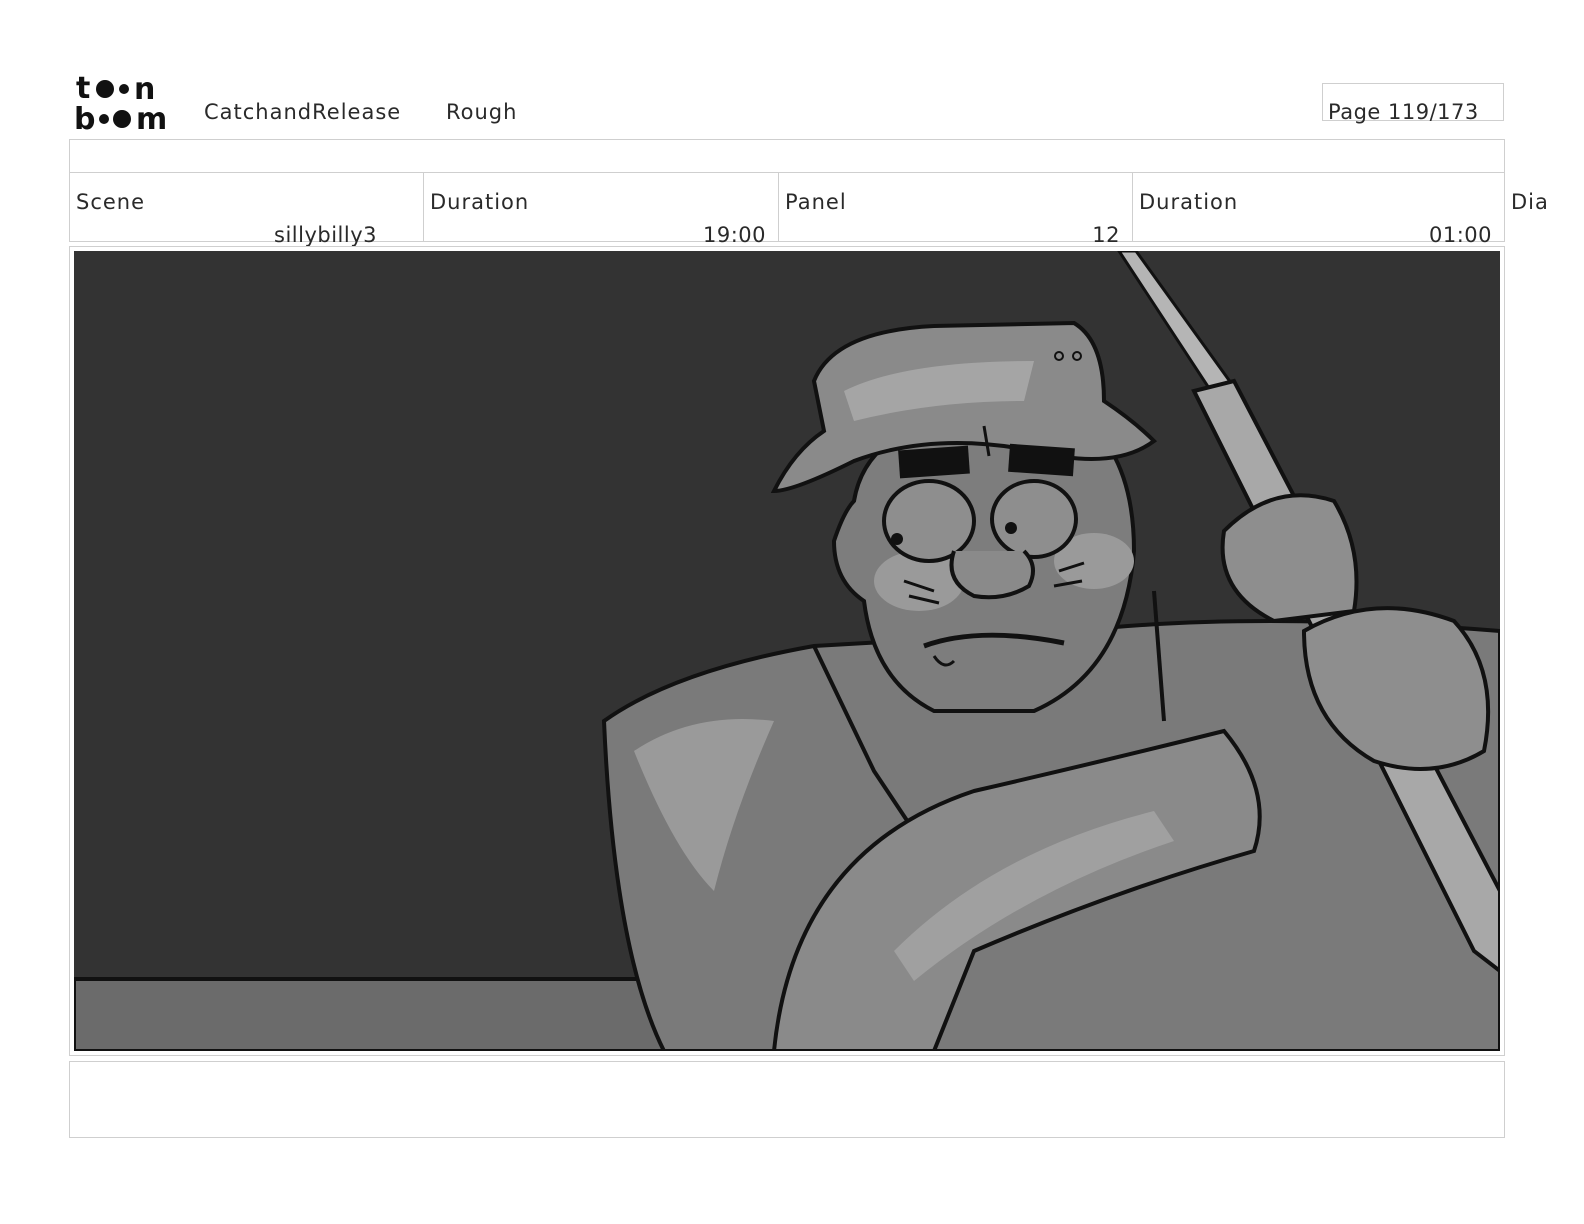  Describe the element at coordinates (247, 210) in the screenshot. I see `scene-cell: Scene sillybilly3` at that location.